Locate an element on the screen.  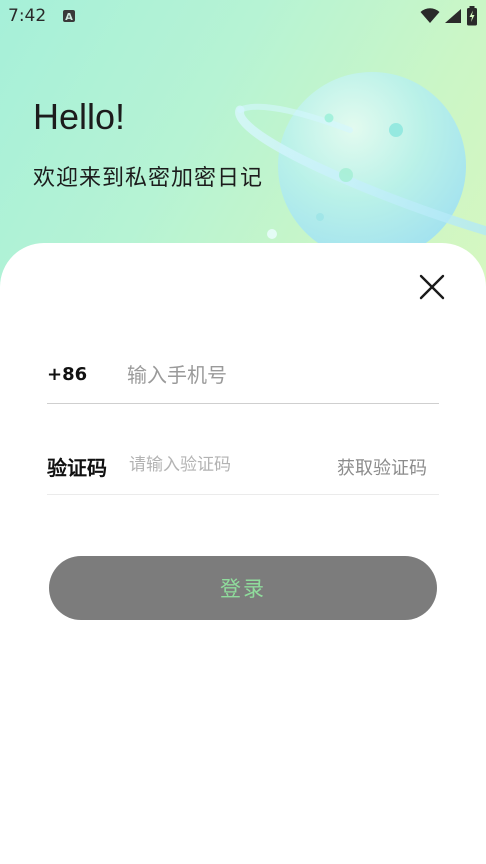
notification-a-icon: A is located at coordinates (69, 16).